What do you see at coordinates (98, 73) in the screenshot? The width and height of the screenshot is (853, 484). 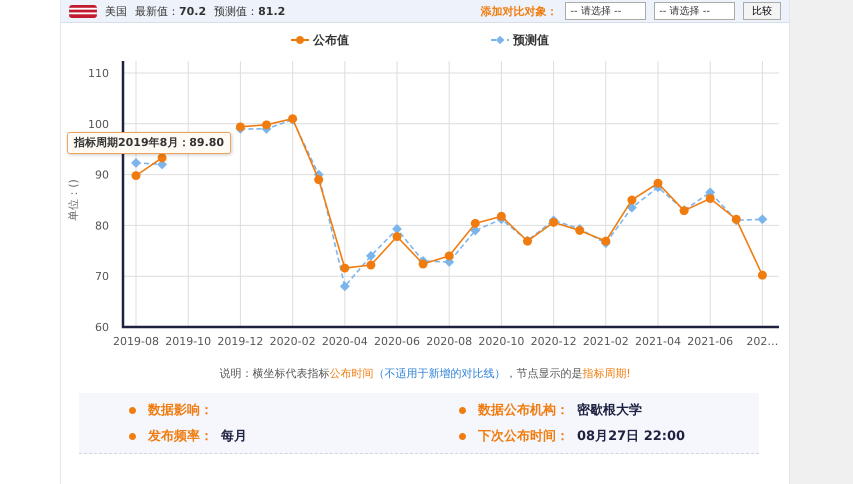 I see `y-axis-label: 110` at bounding box center [98, 73].